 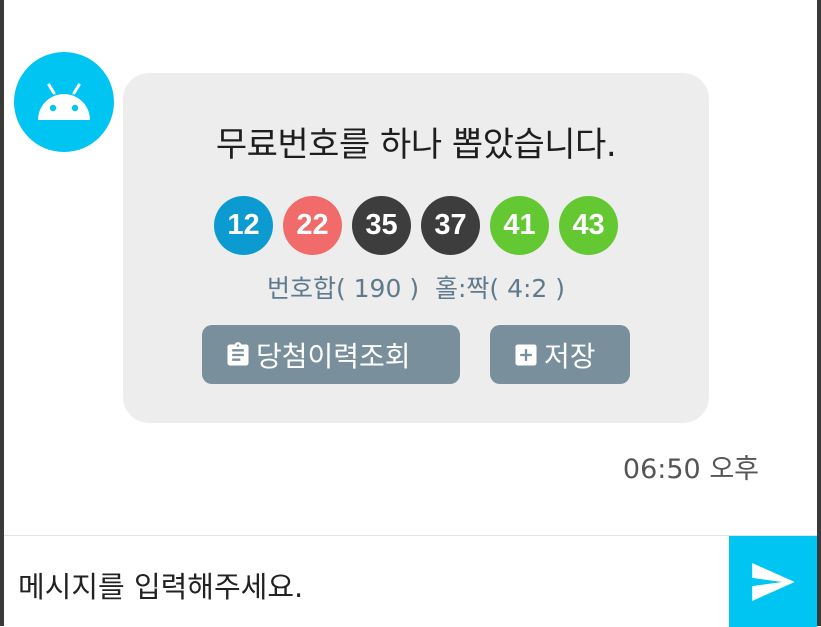 I want to click on save-button: 저장, so click(x=560, y=354).